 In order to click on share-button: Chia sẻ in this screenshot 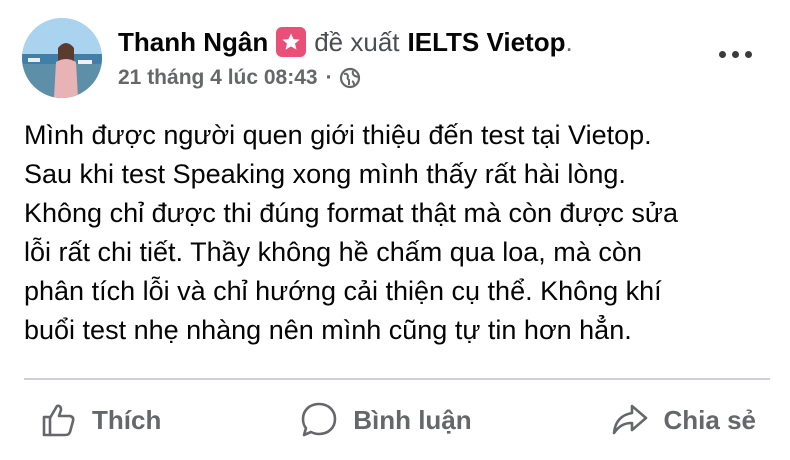, I will do `click(683, 420)`.